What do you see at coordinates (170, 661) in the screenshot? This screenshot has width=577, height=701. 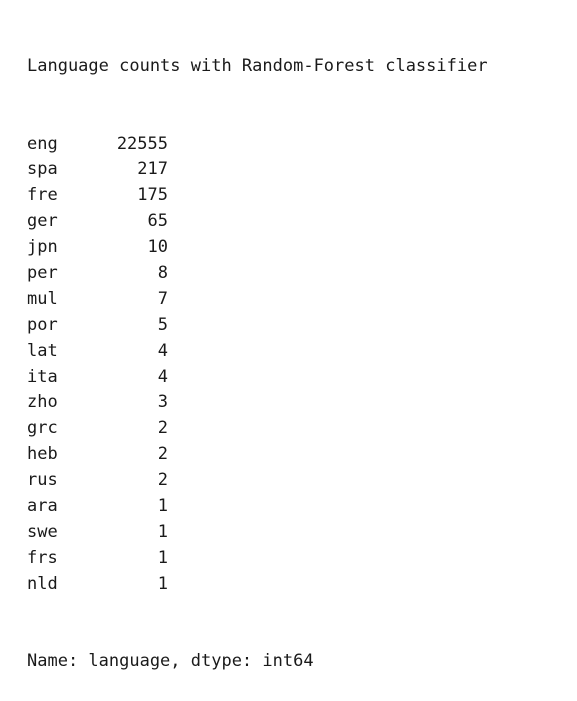 I see `output-footer: Name: language, dtype: int64` at bounding box center [170, 661].